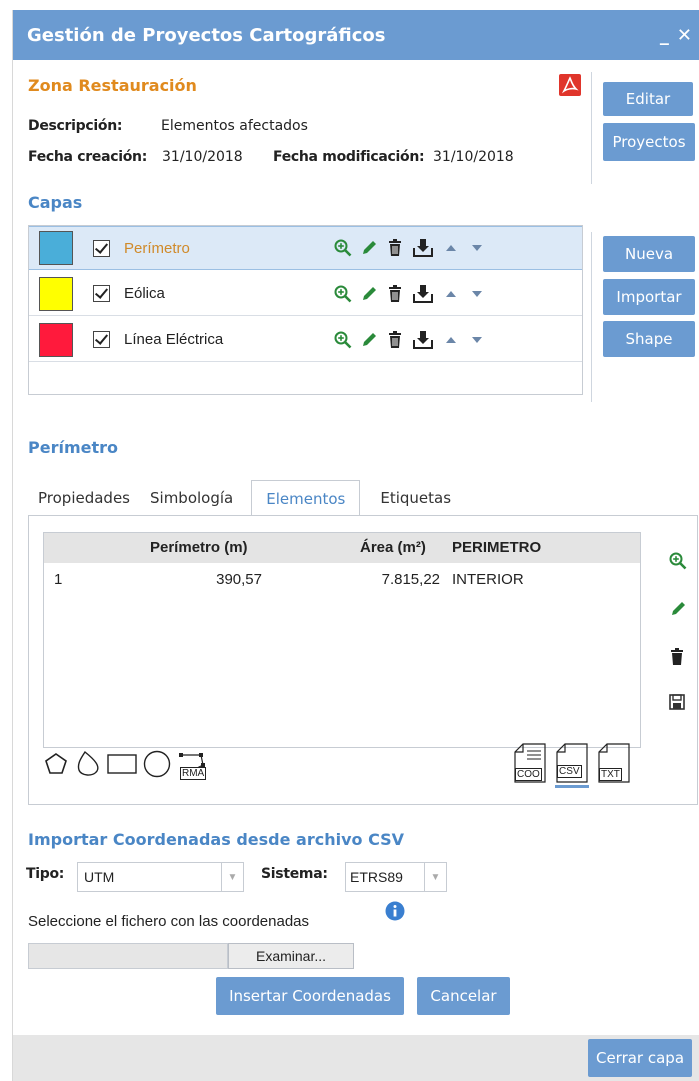  Describe the element at coordinates (496, 548) in the screenshot. I see `column-header-type: PERIMETRO` at that location.